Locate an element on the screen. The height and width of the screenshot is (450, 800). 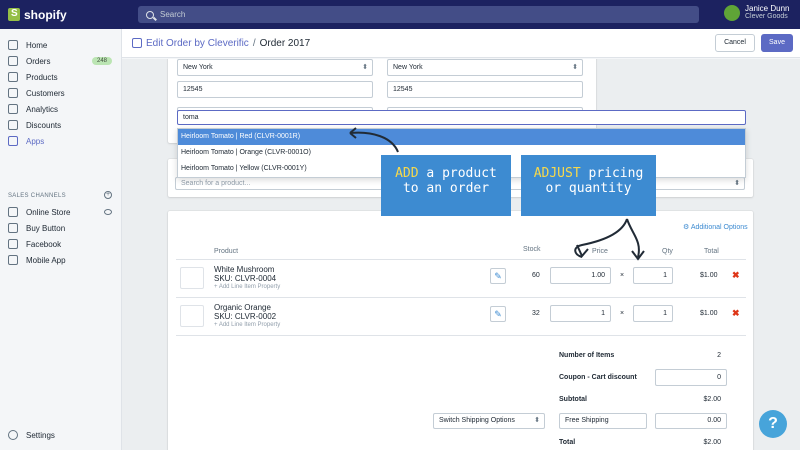
eye-icon is located at coordinates (108, 212).